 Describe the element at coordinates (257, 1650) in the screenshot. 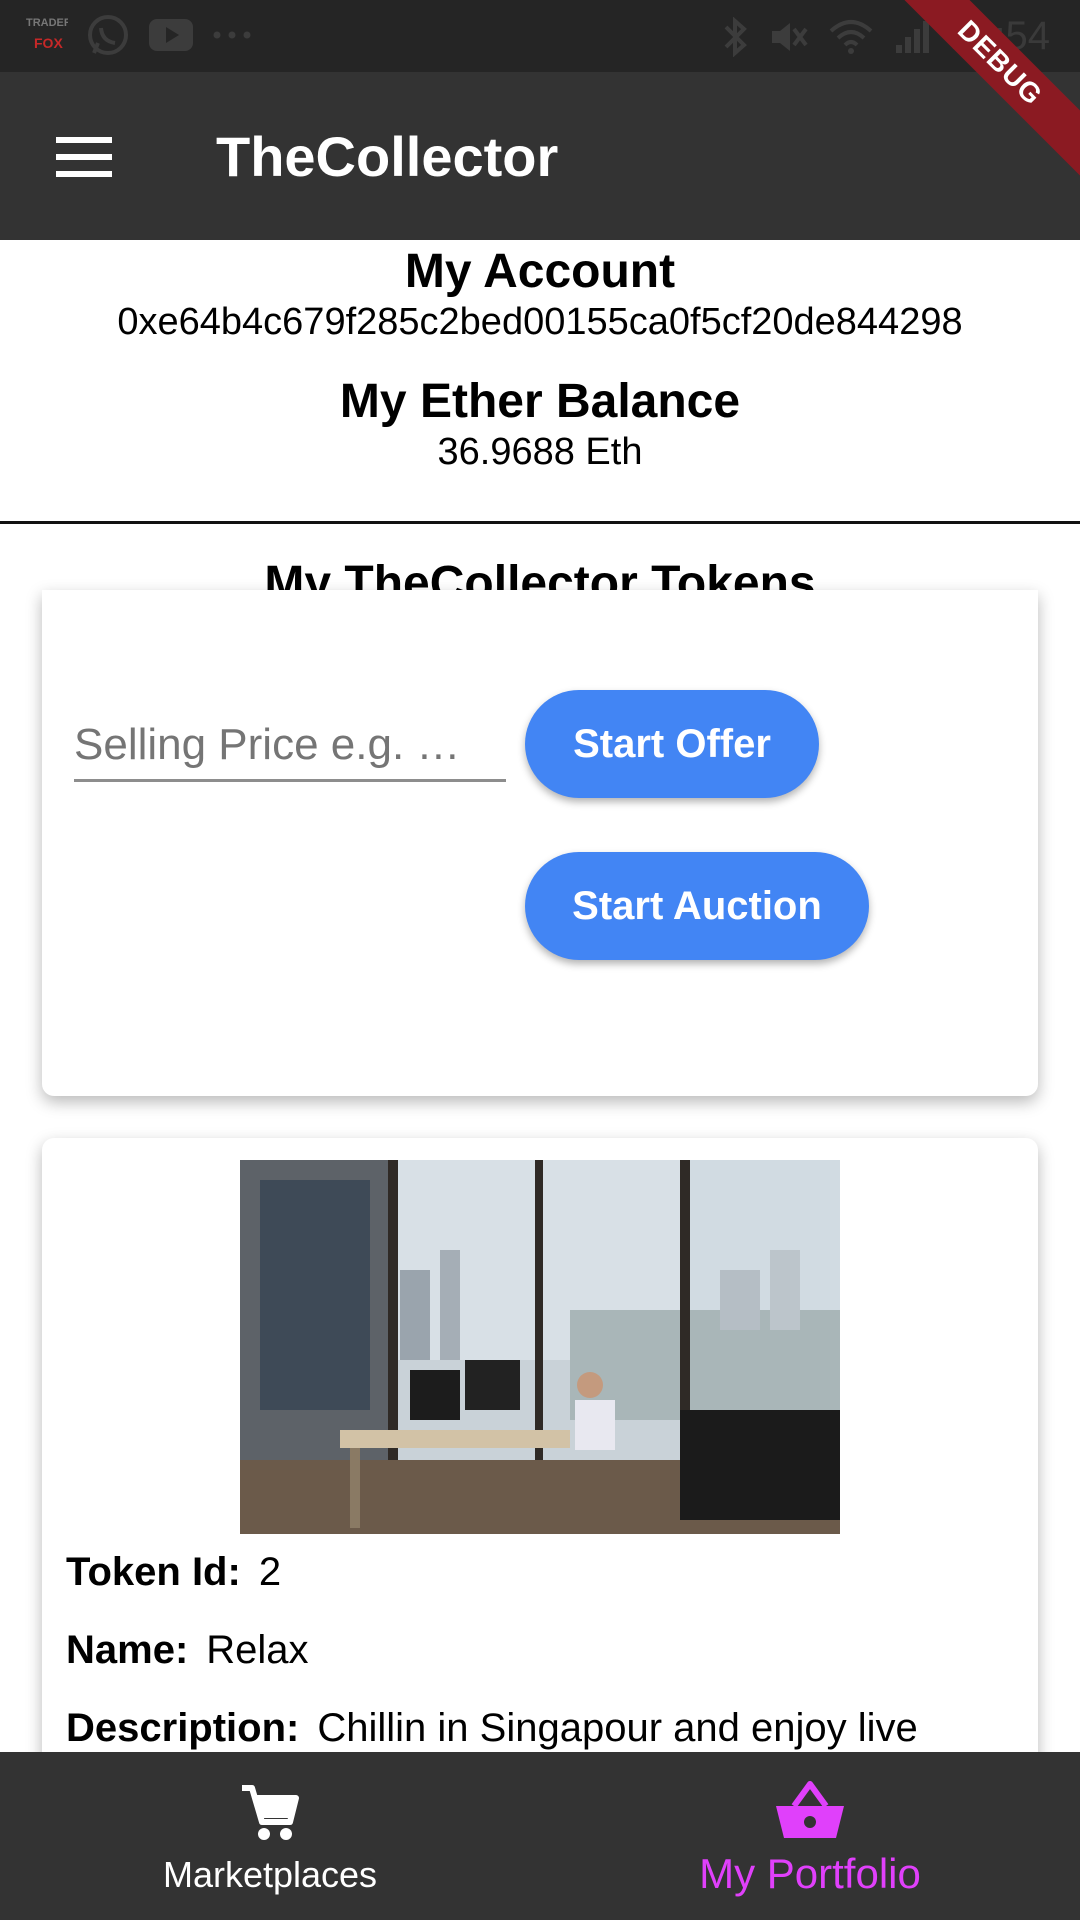

I see `token-name-value: Relax` at that location.